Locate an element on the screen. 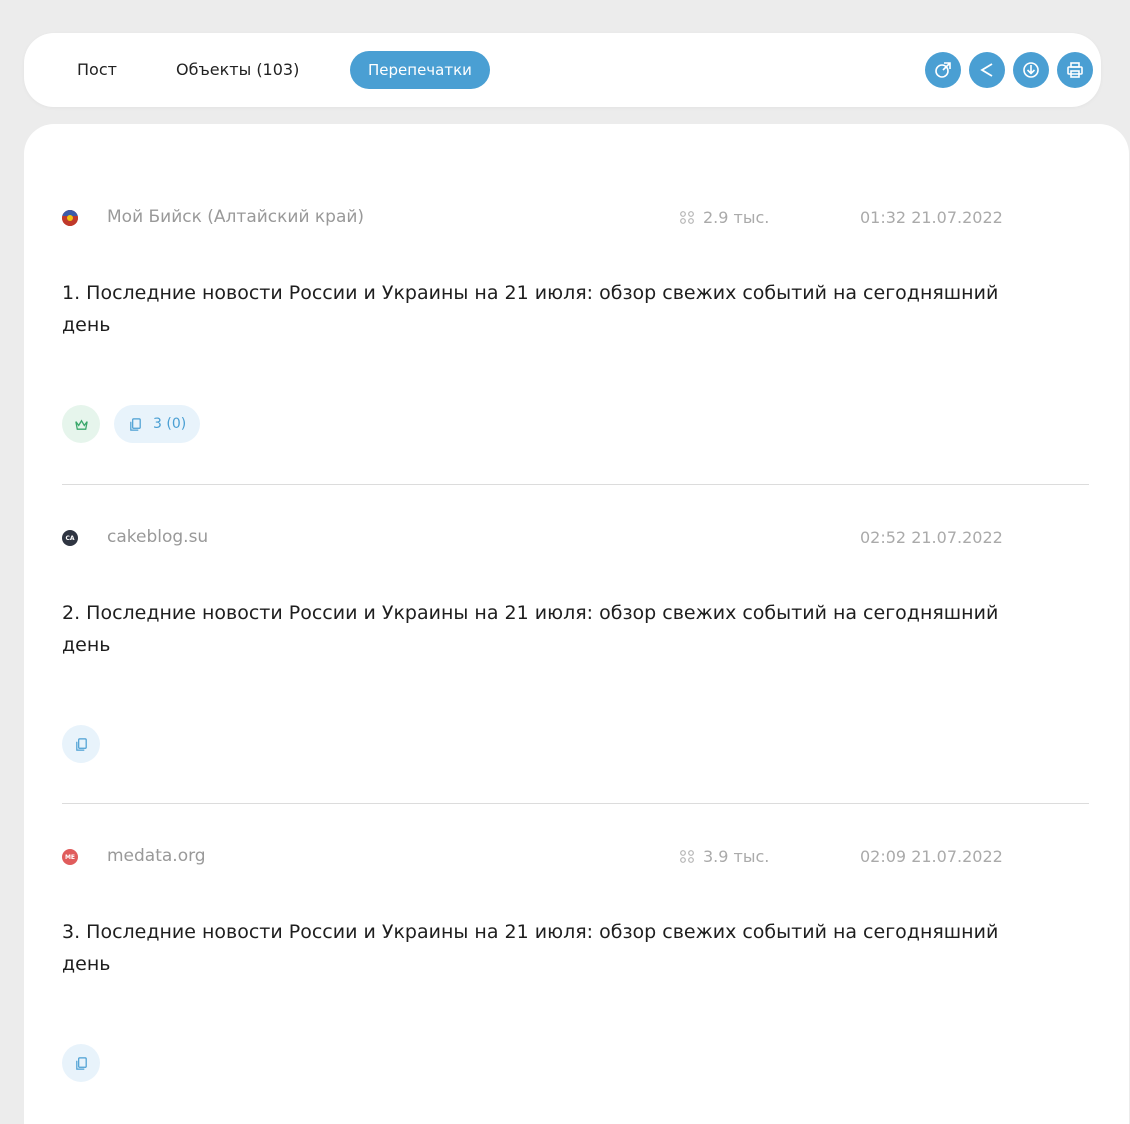 The height and width of the screenshot is (1124, 1130). audience-count: 3.9 тыс. is located at coordinates (723, 856).